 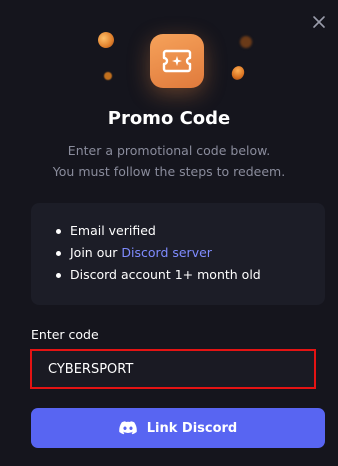 I want to click on ticket-icon, so click(x=177, y=61).